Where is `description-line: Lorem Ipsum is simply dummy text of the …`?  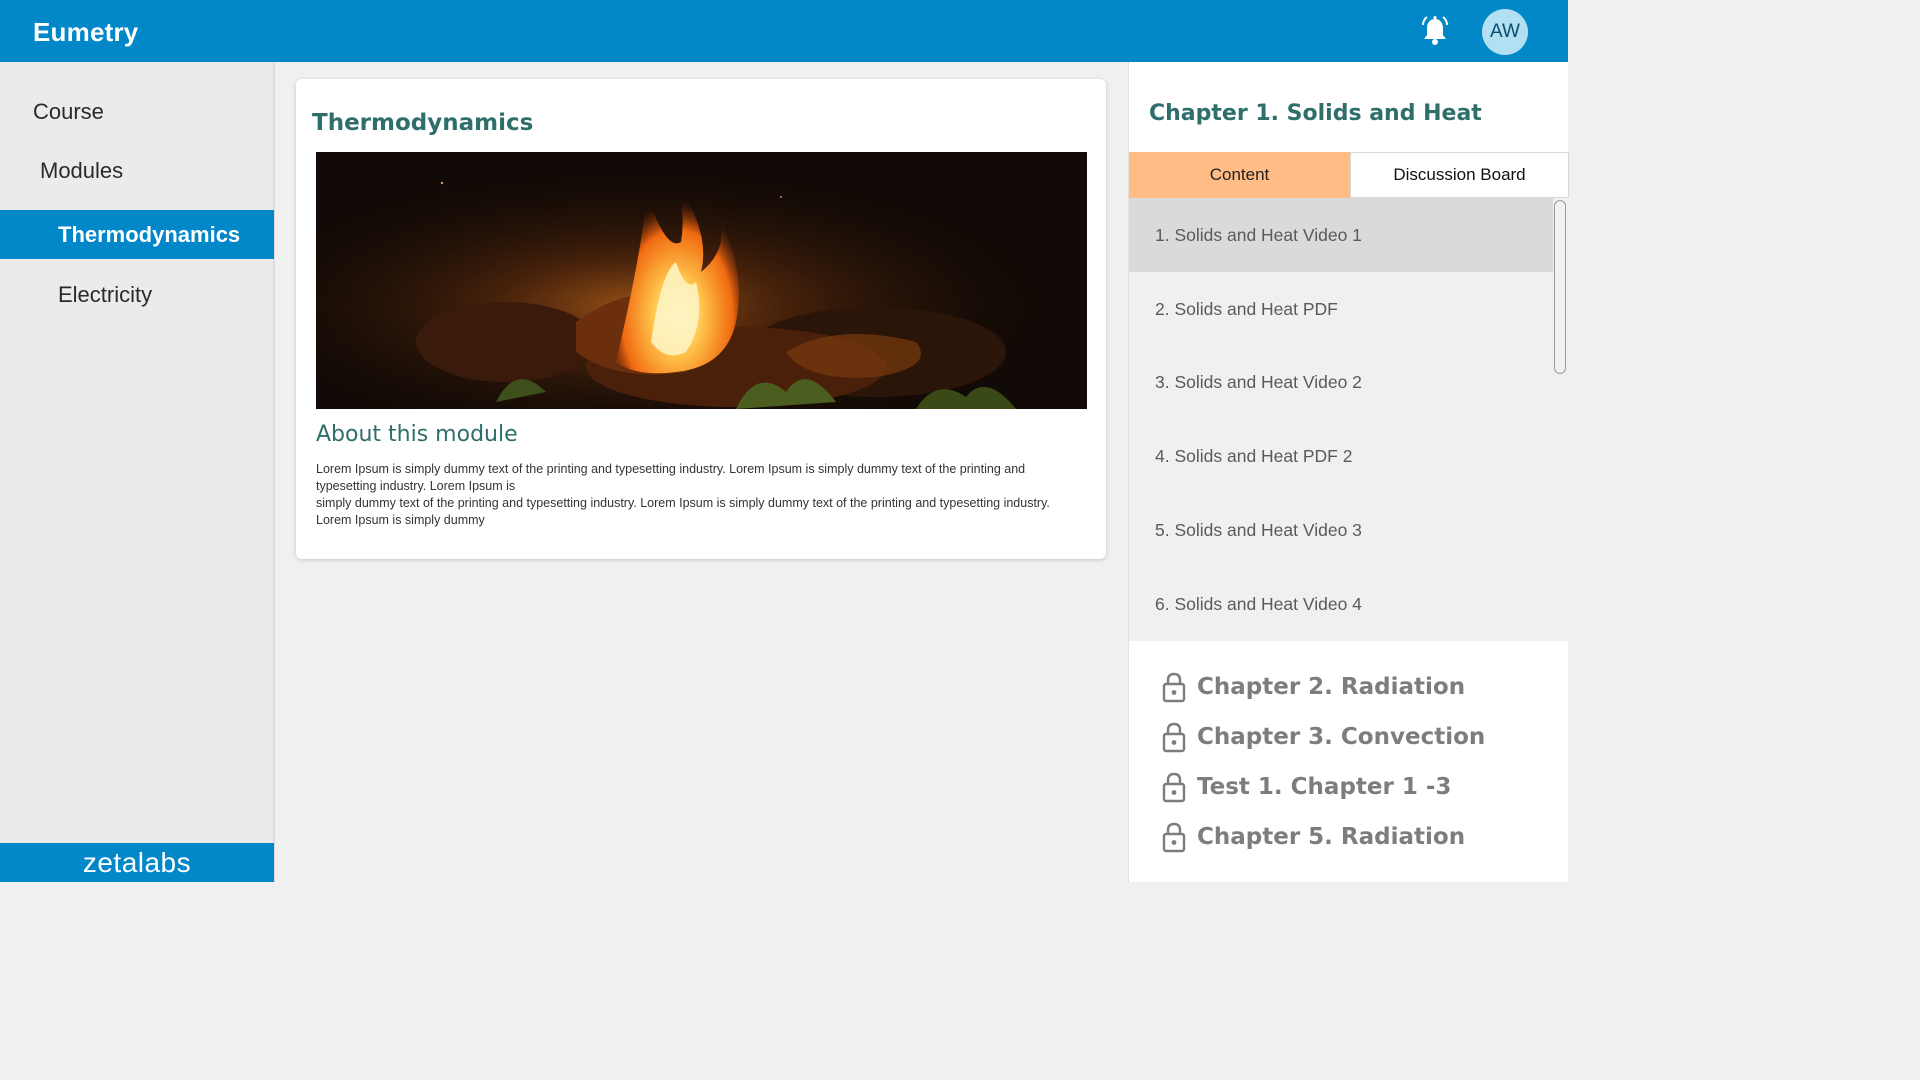 description-line: Lorem Ipsum is simply dummy text of the … is located at coordinates (671, 477).